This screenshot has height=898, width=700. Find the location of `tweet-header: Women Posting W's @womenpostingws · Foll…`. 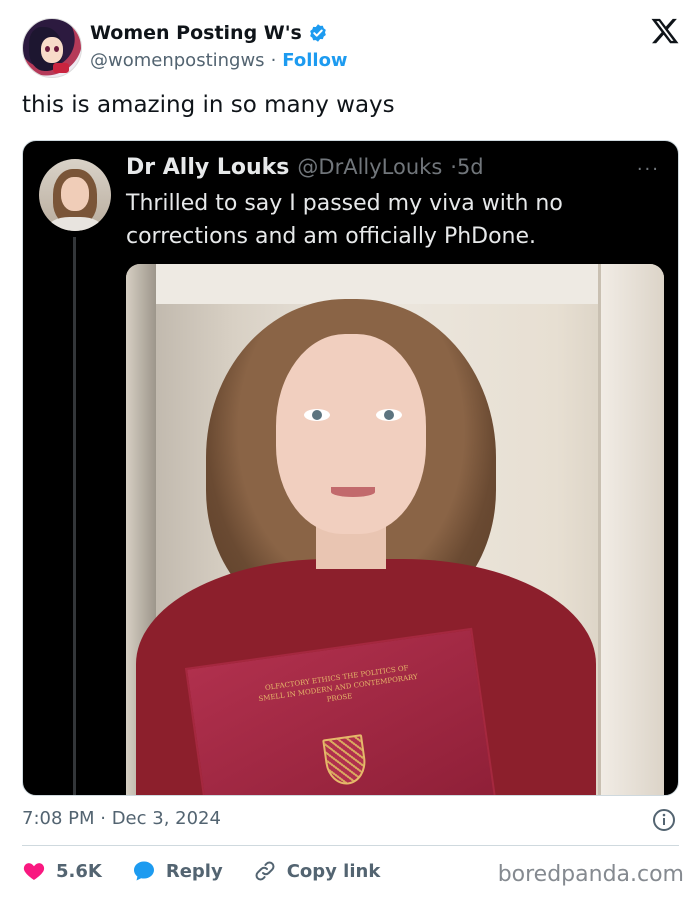

tweet-header: Women Posting W's @womenpostingws · Foll… is located at coordinates (352, 48).